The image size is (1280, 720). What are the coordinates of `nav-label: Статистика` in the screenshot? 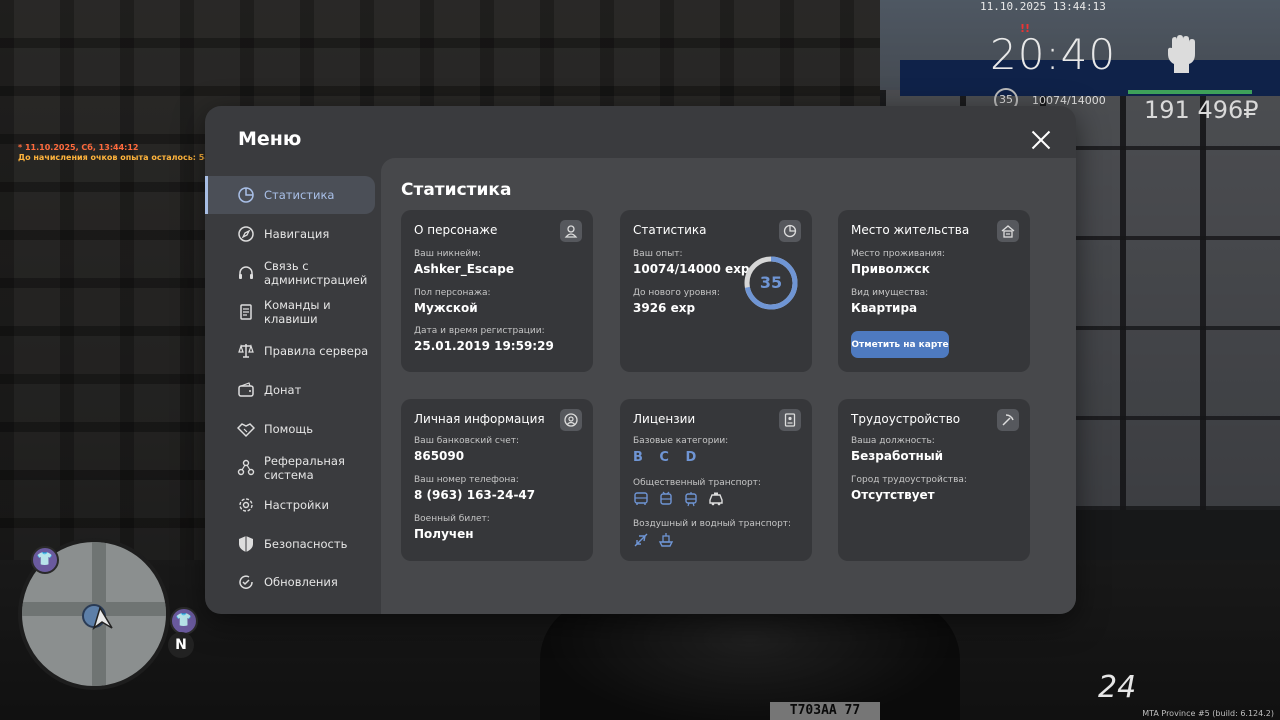 It's located at (299, 195).